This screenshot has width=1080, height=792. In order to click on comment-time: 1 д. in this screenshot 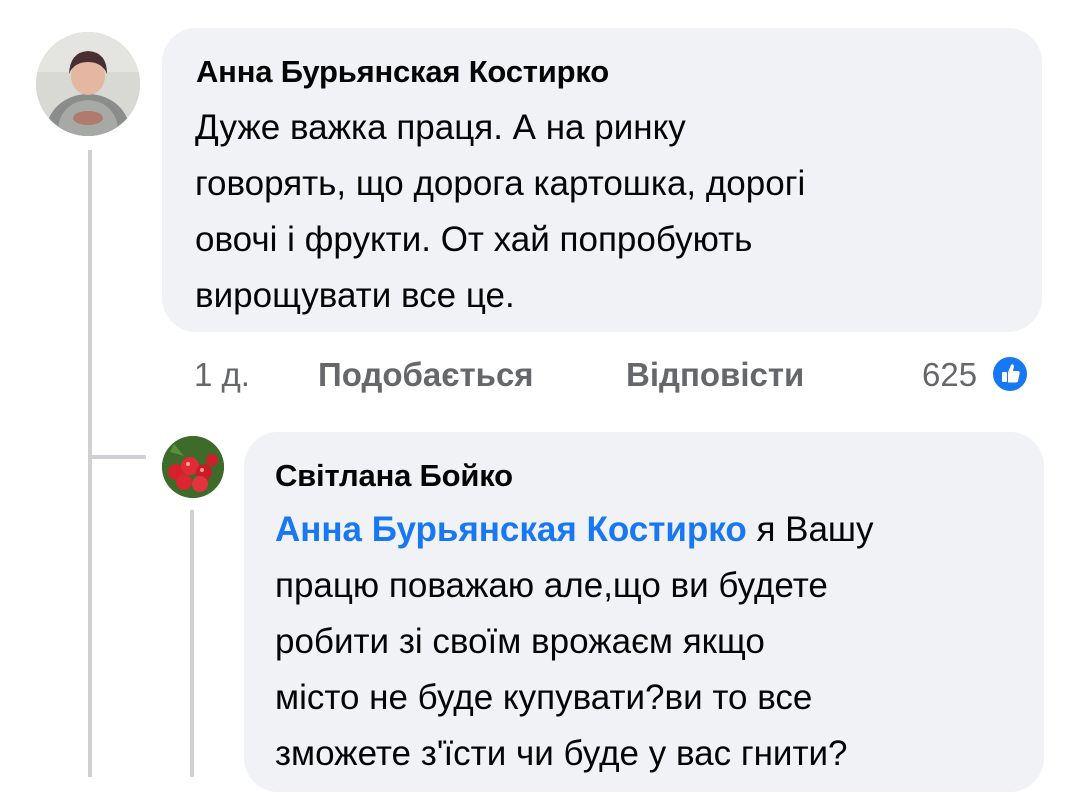, I will do `click(222, 375)`.